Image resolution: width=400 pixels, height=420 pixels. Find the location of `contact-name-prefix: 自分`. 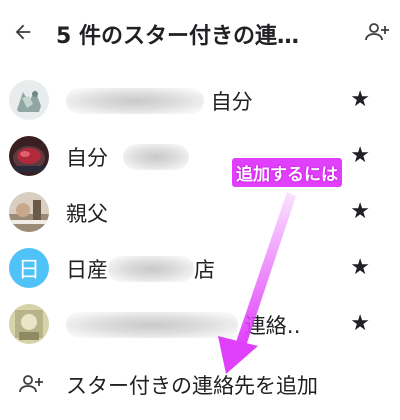

contact-name-prefix: 自分 is located at coordinates (87, 158).